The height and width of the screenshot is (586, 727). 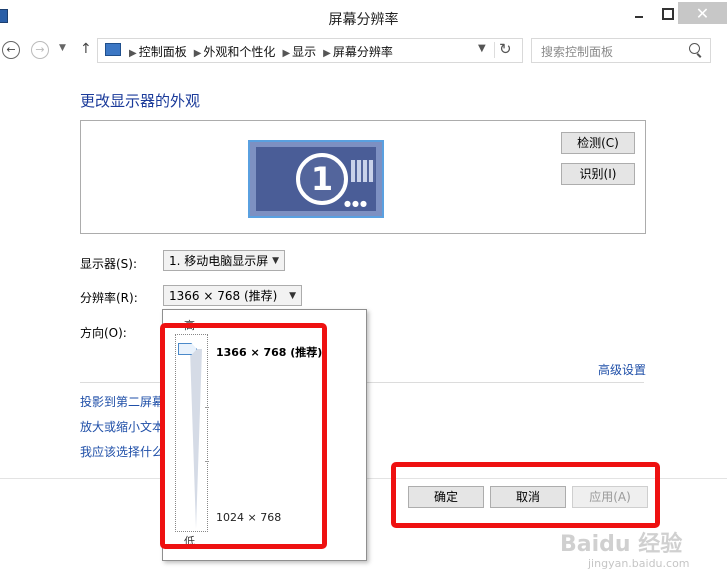 What do you see at coordinates (640, 14) in the screenshot?
I see `minimize-button` at bounding box center [640, 14].